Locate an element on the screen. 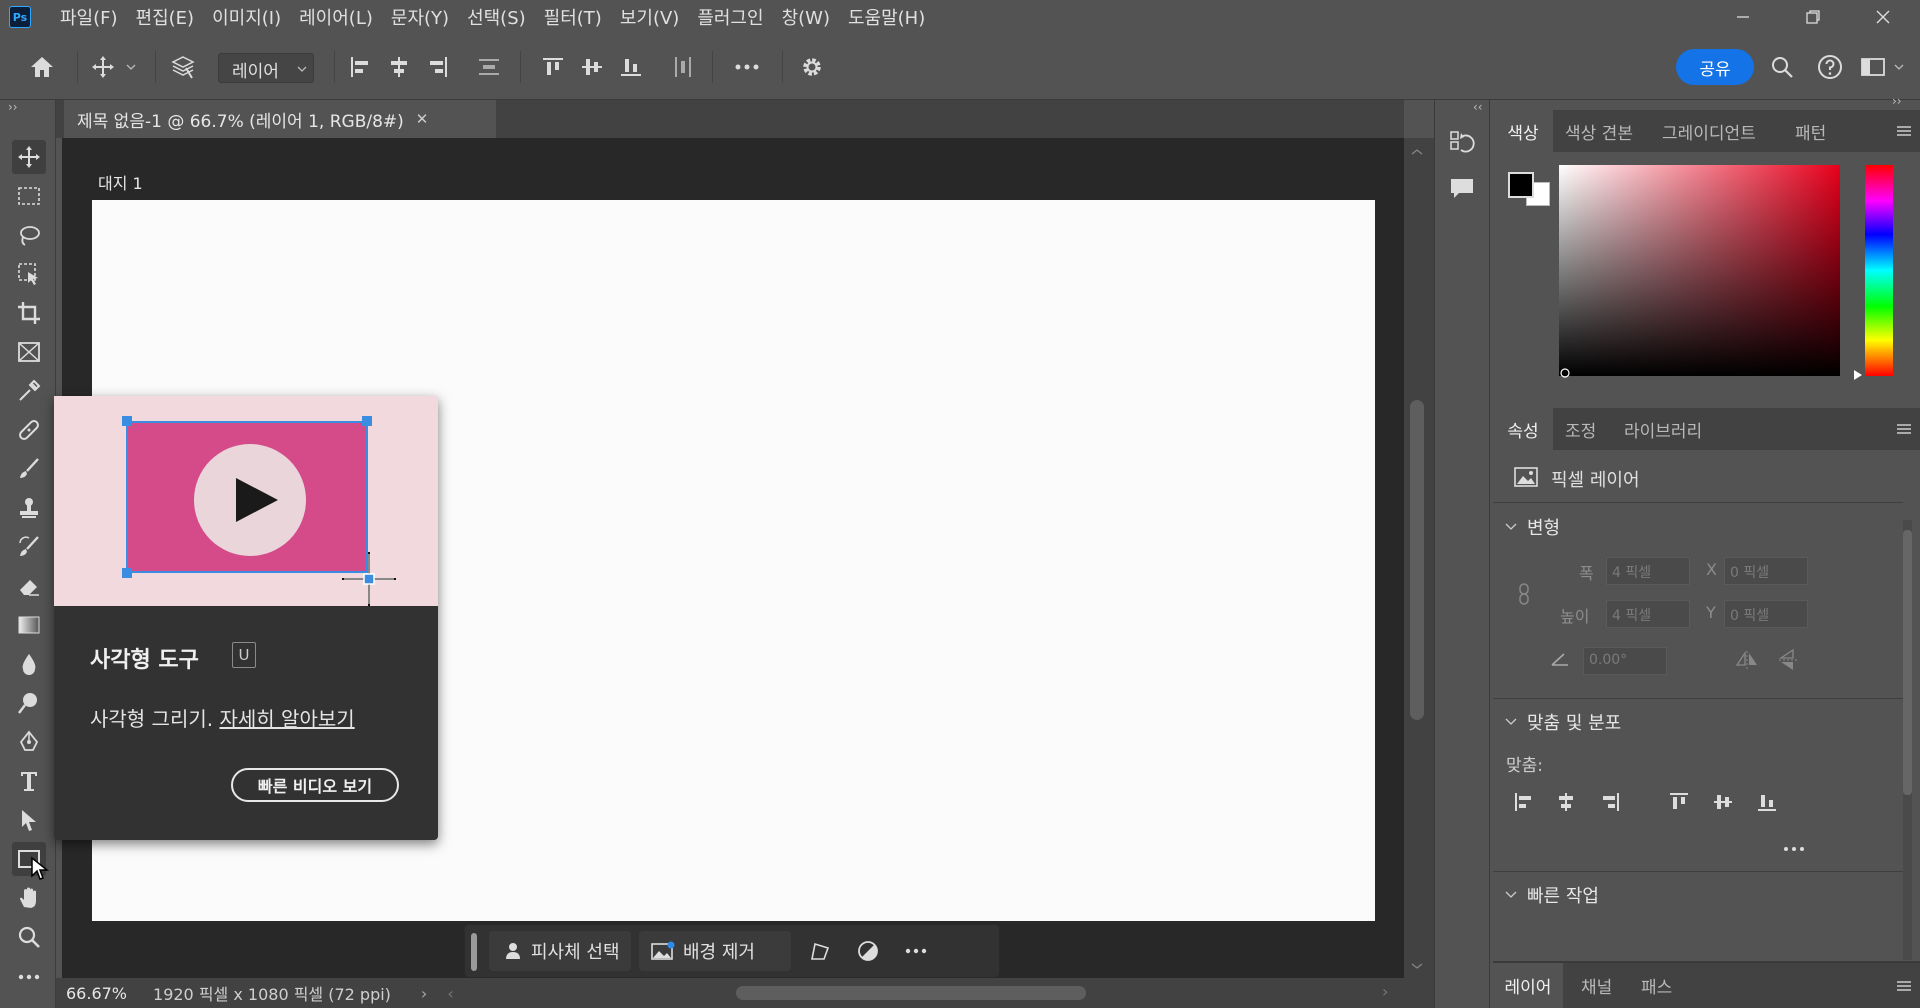  remove-background-button: 배경 제거 is located at coordinates (715, 951).